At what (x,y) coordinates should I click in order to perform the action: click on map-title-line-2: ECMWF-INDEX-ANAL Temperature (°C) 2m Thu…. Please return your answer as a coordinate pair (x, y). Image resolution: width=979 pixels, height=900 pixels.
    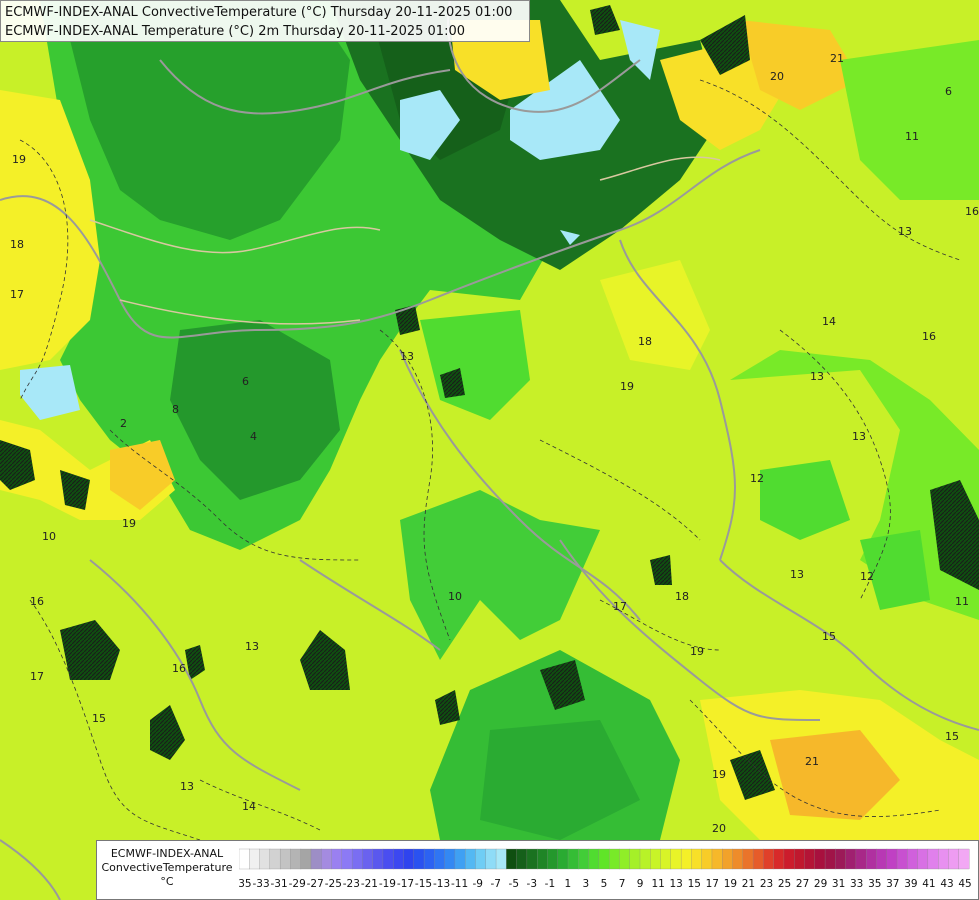
    Looking at the image, I should click on (235, 31).